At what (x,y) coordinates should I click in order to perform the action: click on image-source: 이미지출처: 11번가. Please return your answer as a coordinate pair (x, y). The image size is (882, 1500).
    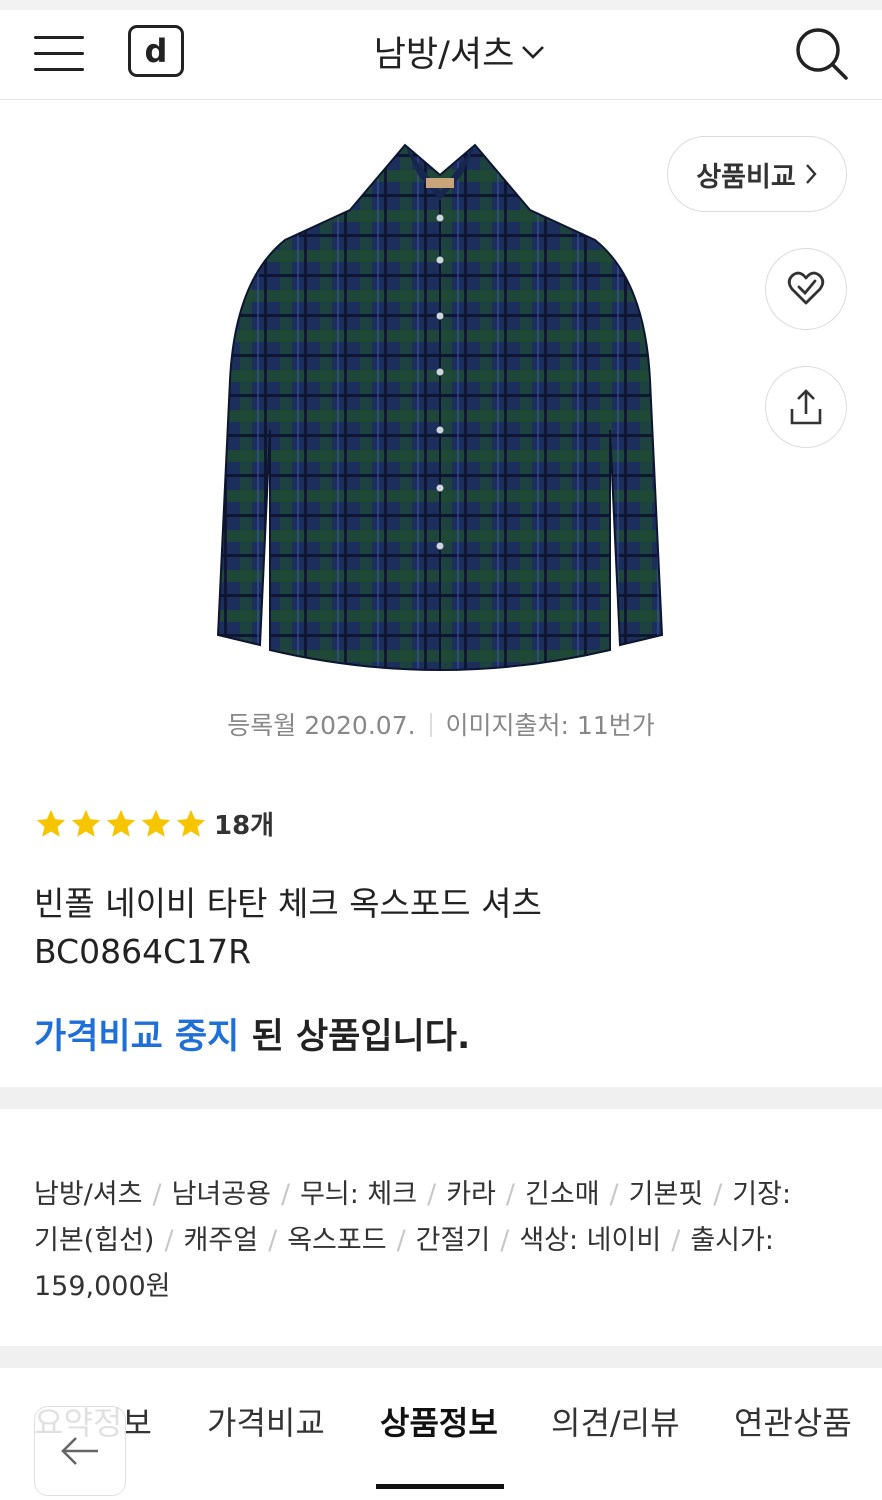
    Looking at the image, I should click on (550, 725).